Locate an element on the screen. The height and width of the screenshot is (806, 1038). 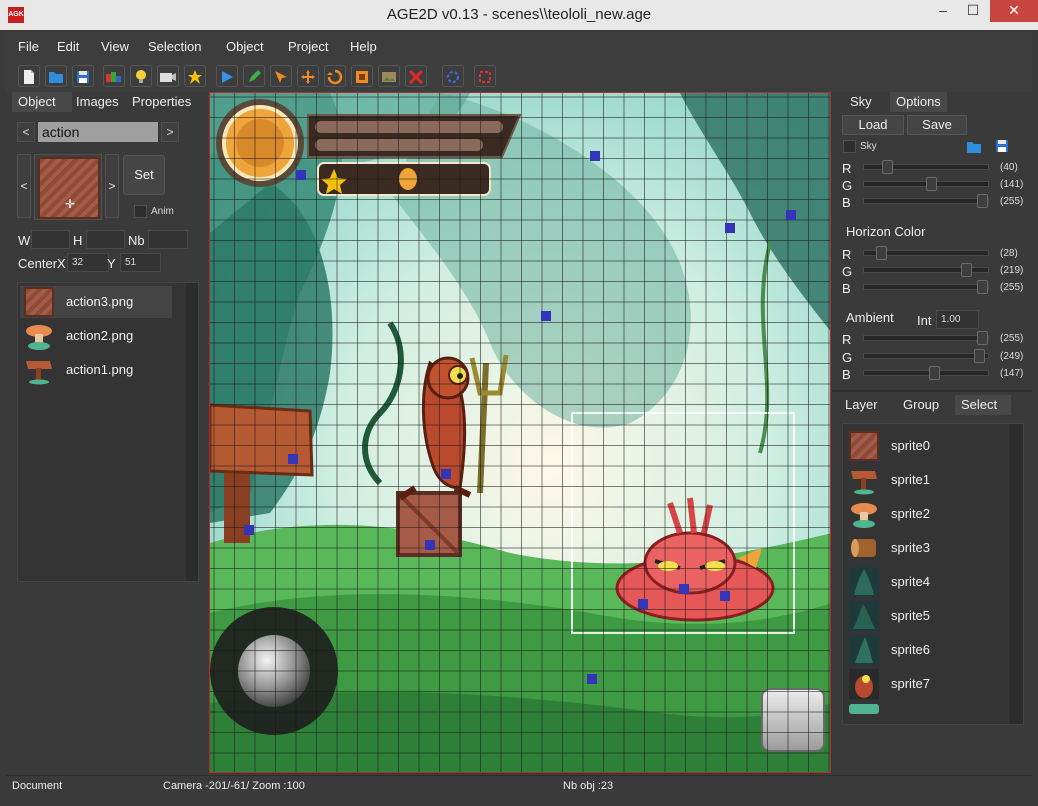
tab-options: Options is located at coordinates (918, 102).